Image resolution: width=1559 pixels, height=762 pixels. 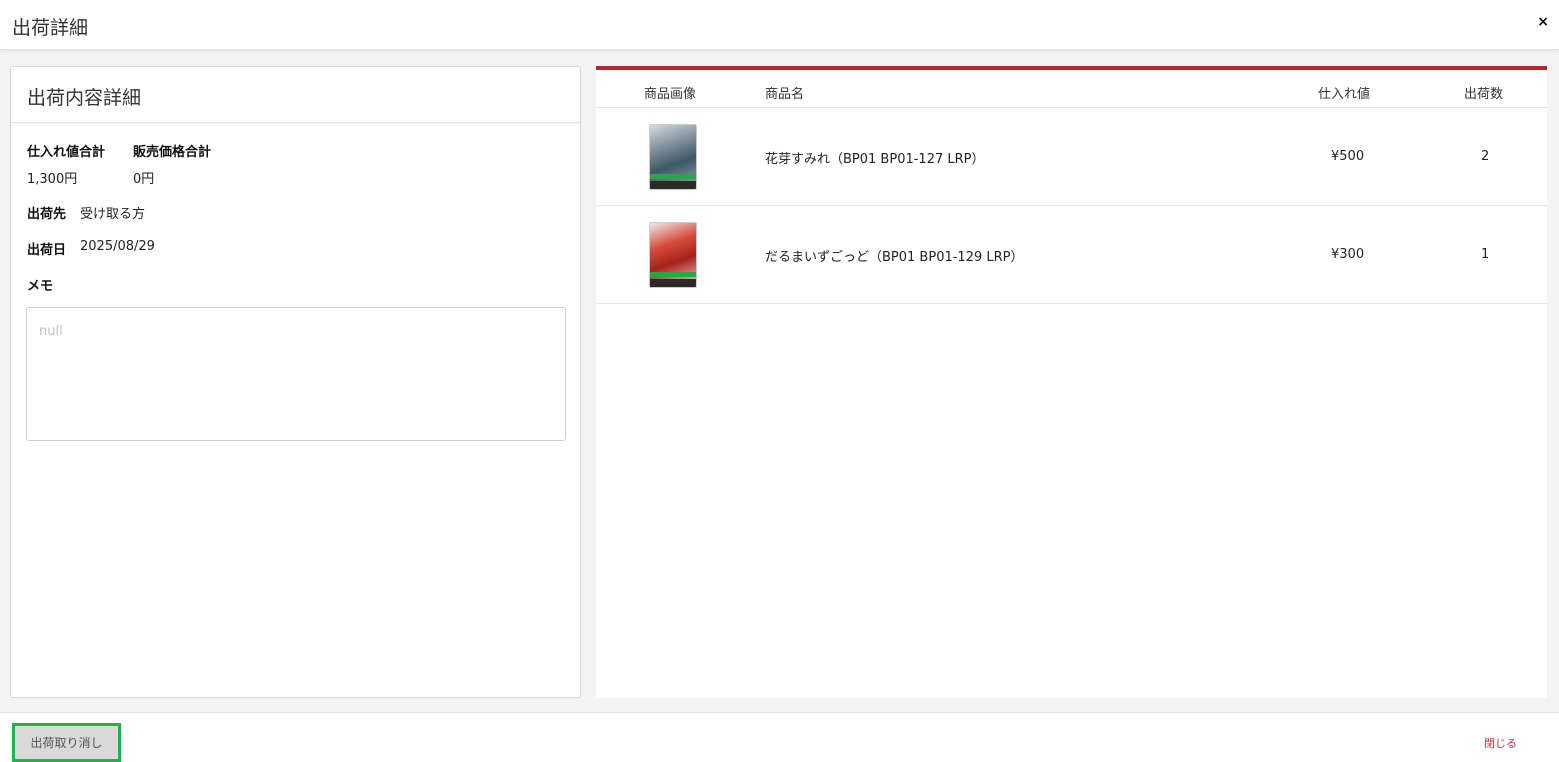 I want to click on ship-date-value: 2025/08/29, so click(x=117, y=246).